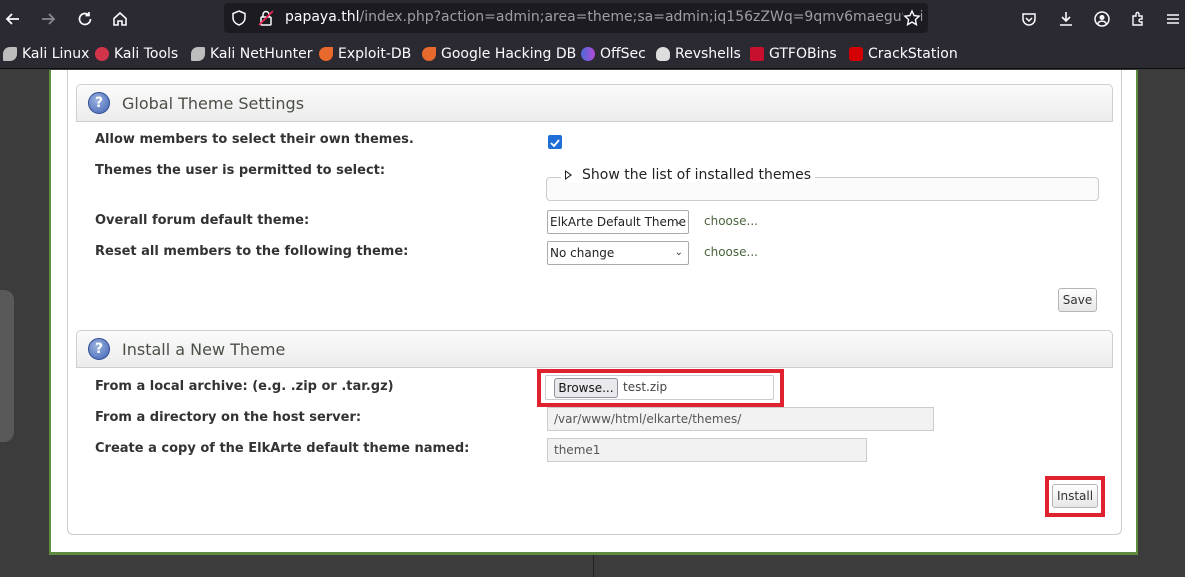  Describe the element at coordinates (509, 54) in the screenshot. I see `bookmark-label: Google Hacking DB` at that location.